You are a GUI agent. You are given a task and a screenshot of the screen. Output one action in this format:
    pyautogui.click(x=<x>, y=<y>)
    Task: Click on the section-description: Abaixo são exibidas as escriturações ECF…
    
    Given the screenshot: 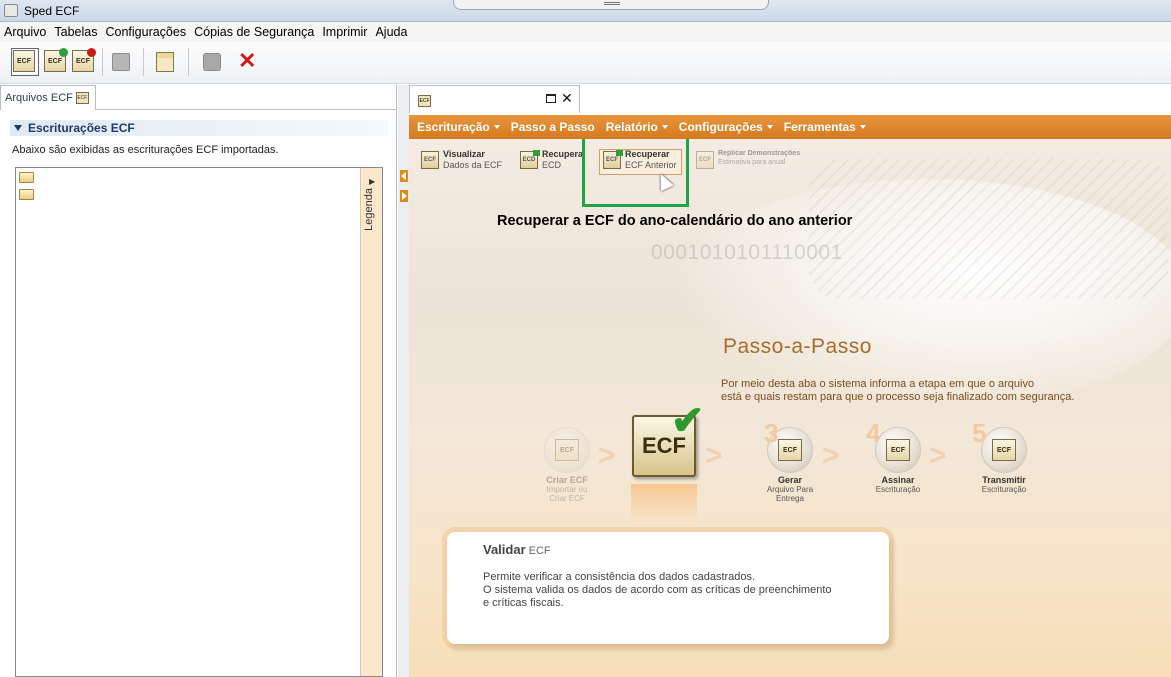 What is the action you would take?
    pyautogui.click(x=145, y=150)
    